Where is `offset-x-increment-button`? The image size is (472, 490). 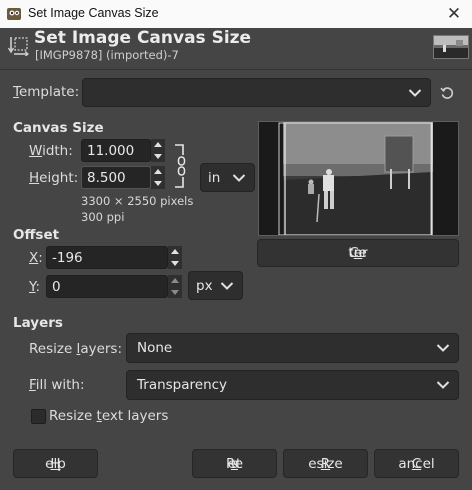 offset-x-increment-button is located at coordinates (175, 252).